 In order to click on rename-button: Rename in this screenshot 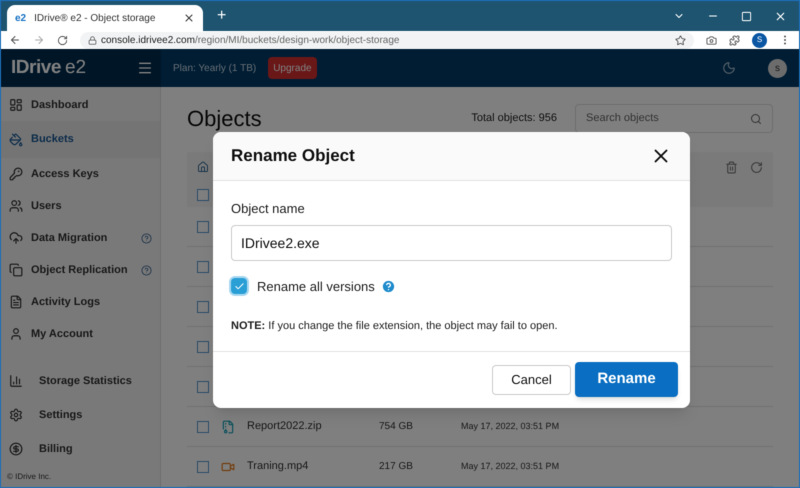, I will do `click(626, 379)`.